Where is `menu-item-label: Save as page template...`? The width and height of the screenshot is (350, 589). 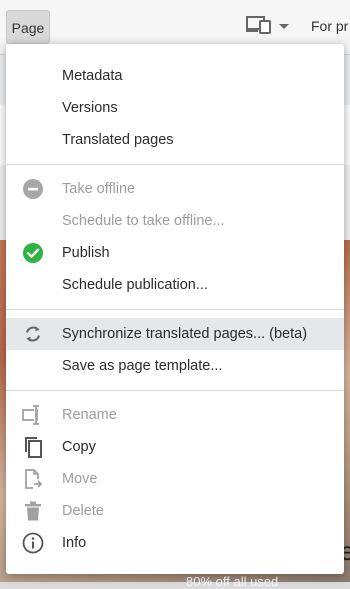 menu-item-label: Save as page template... is located at coordinates (142, 366).